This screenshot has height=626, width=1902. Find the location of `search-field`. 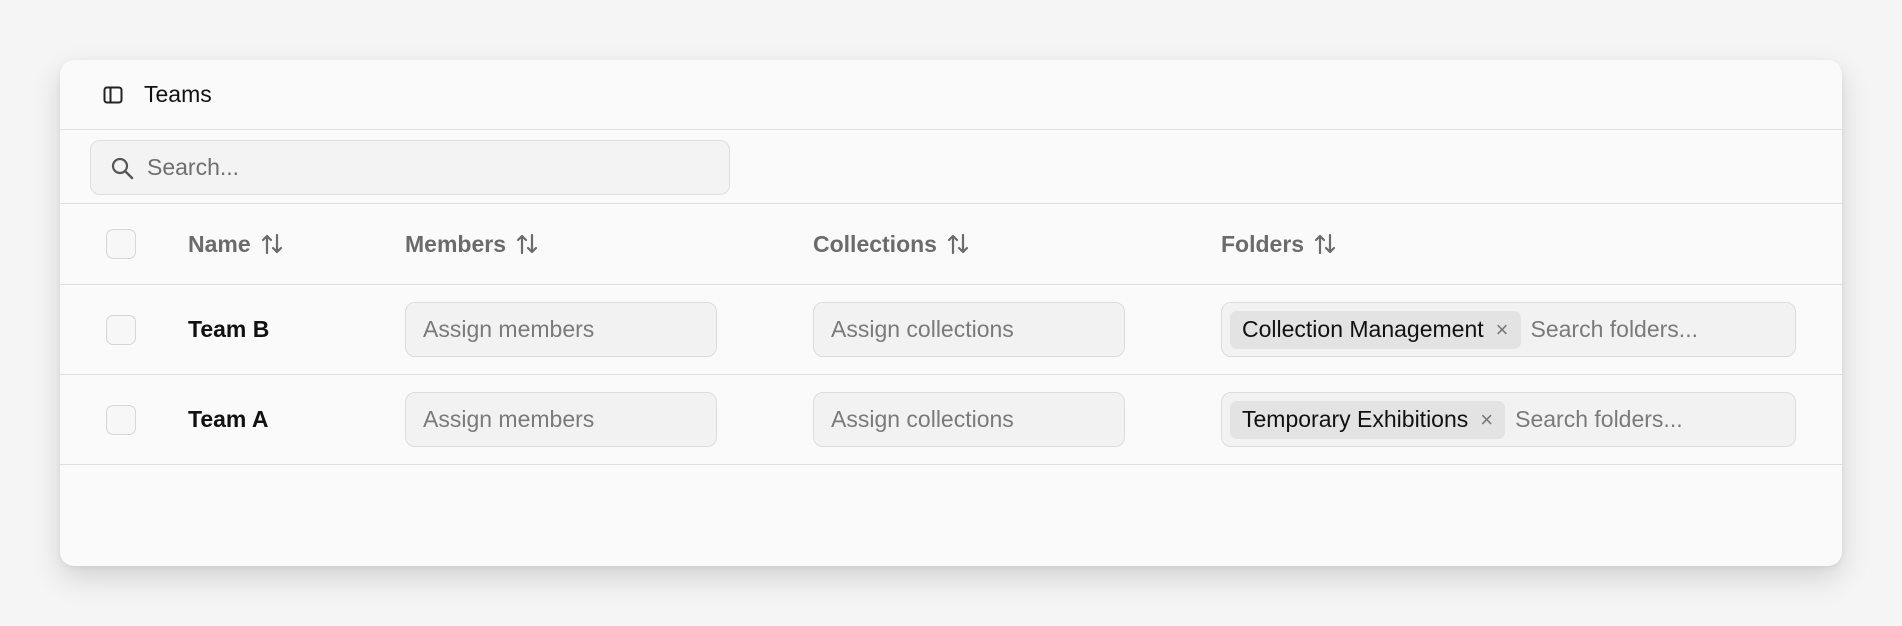

search-field is located at coordinates (410, 167).